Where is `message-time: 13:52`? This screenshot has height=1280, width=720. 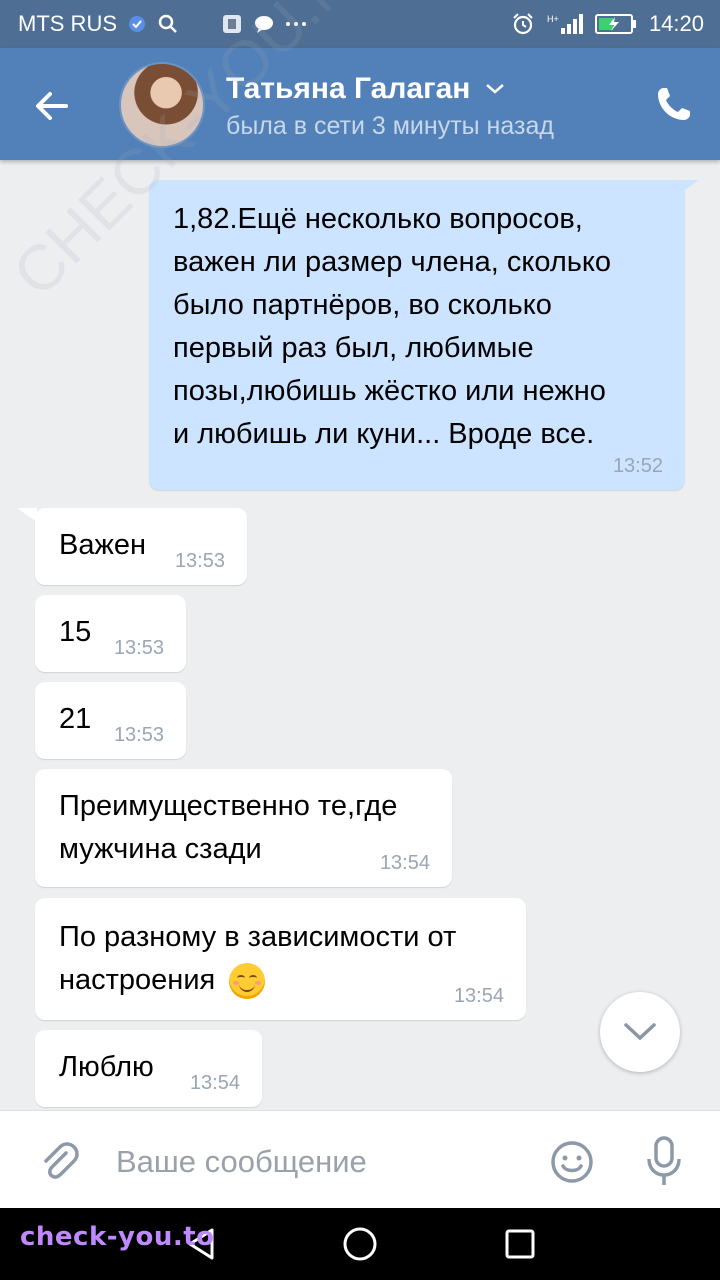
message-time: 13:52 is located at coordinates (637, 466).